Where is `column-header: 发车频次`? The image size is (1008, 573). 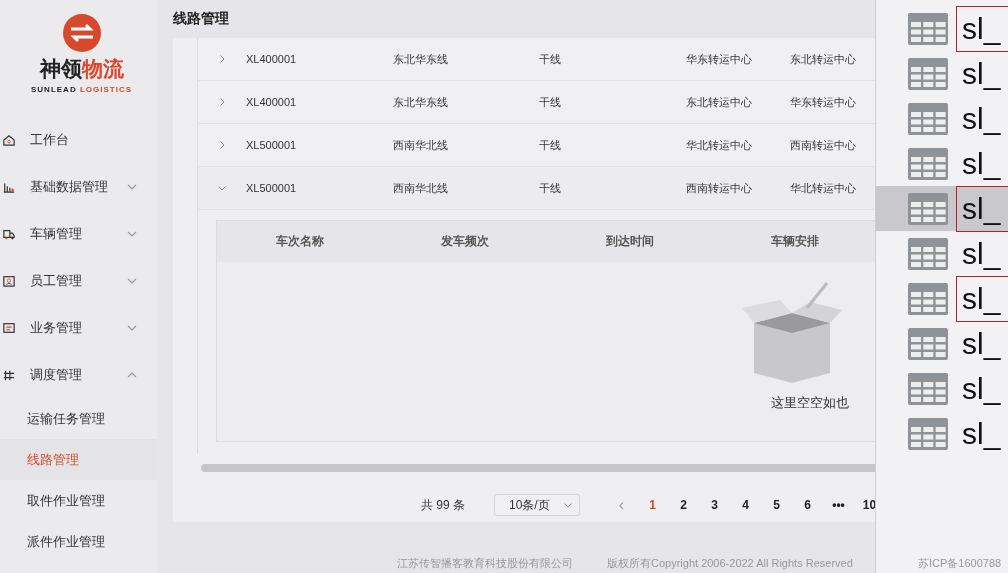
column-header: 发车频次 is located at coordinates (464, 241).